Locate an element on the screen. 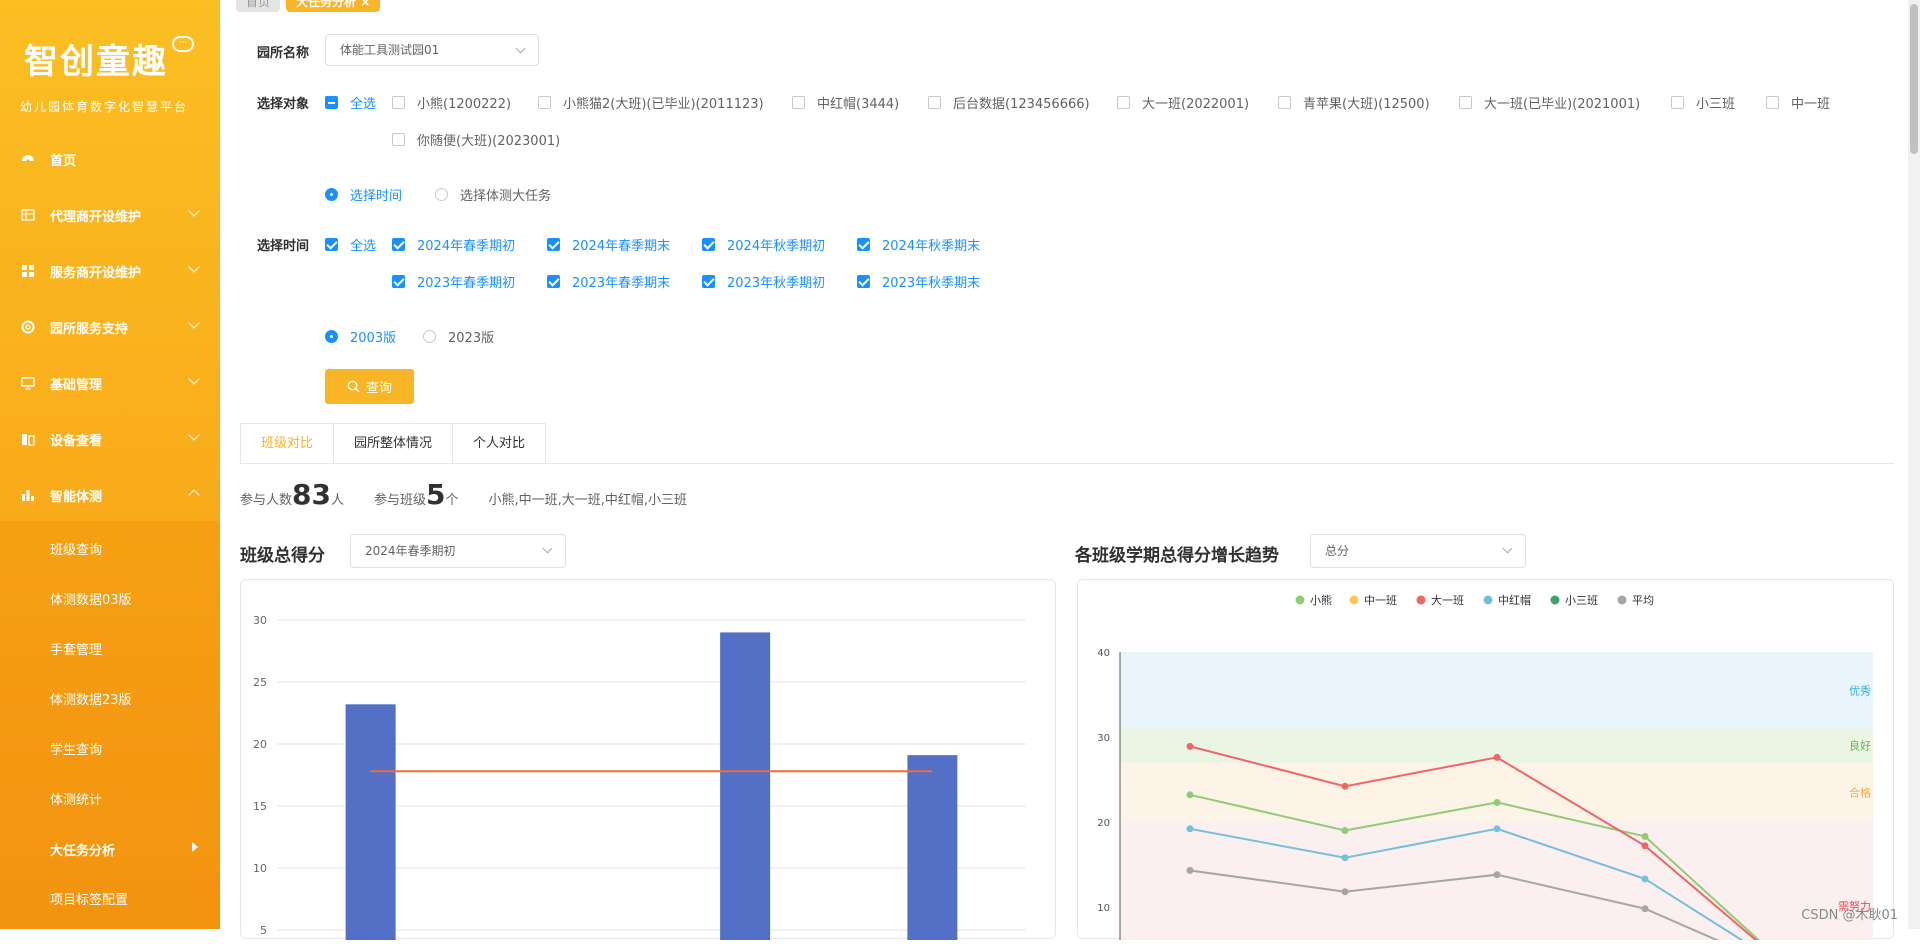 The image size is (1920, 944). mode-radio-task: 选择体测大任务 is located at coordinates (493, 194).